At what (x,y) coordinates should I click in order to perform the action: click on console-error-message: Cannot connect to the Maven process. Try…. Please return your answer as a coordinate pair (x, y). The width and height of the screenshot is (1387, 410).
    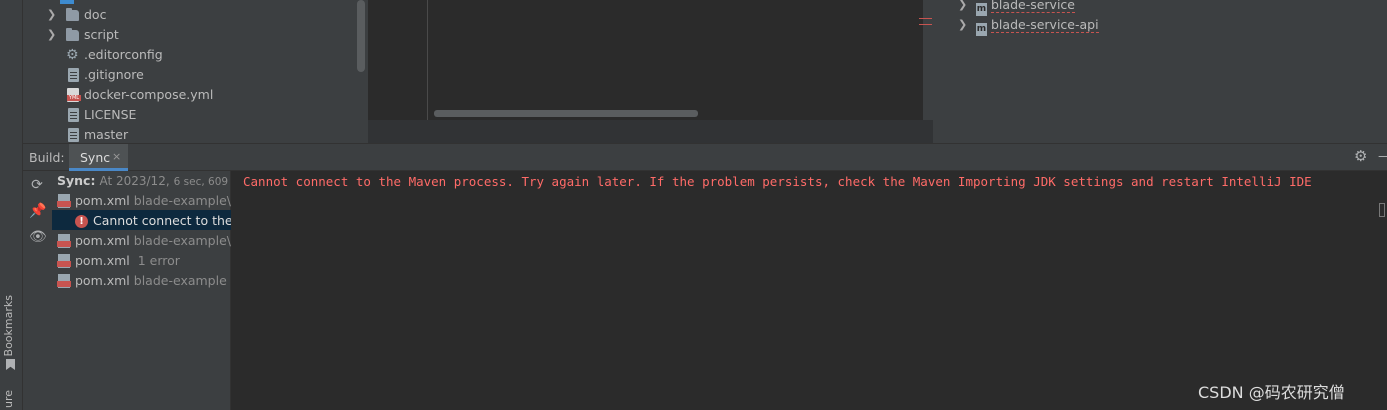
    Looking at the image, I should click on (808, 181).